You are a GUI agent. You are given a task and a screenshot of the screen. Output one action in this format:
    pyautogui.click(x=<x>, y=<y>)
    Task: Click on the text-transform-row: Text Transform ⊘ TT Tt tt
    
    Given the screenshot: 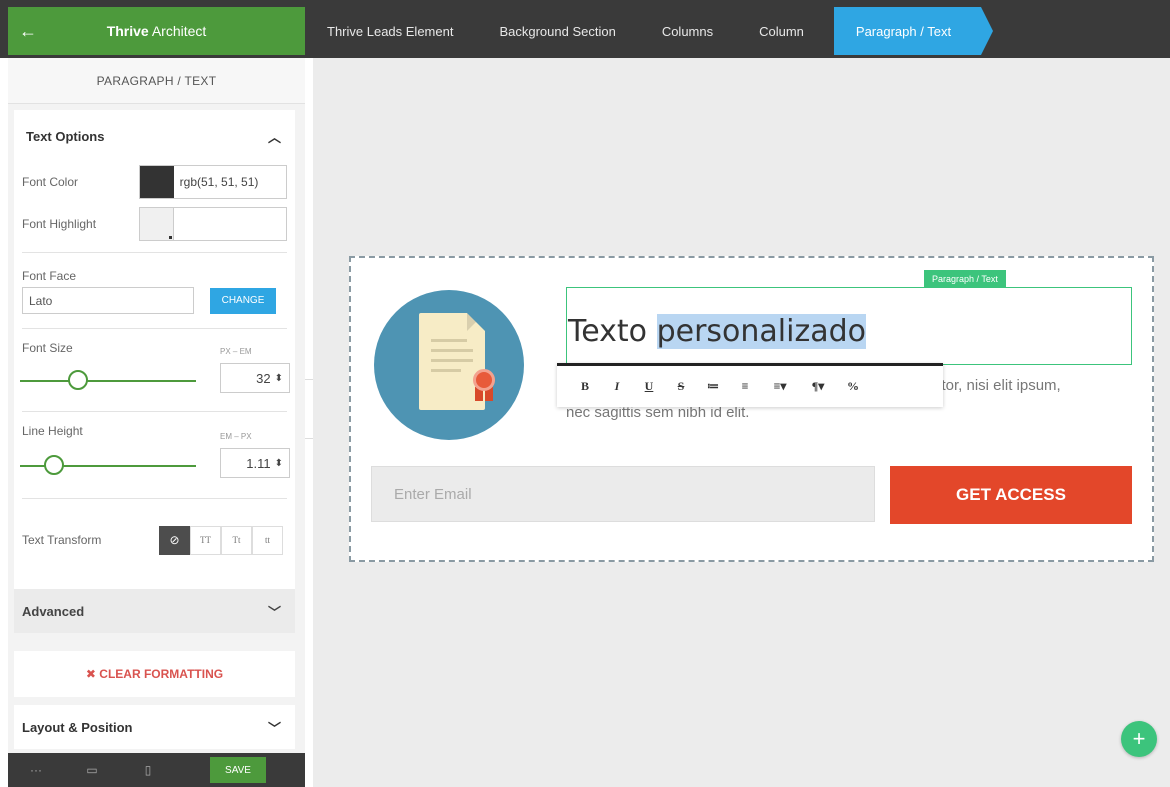 What is the action you would take?
    pyautogui.click(x=154, y=540)
    